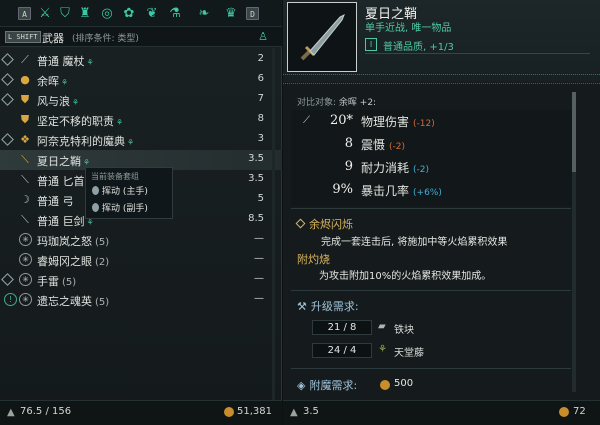 This screenshot has width=600, height=425. I want to click on item-name: 手雷 (5), so click(57, 281).